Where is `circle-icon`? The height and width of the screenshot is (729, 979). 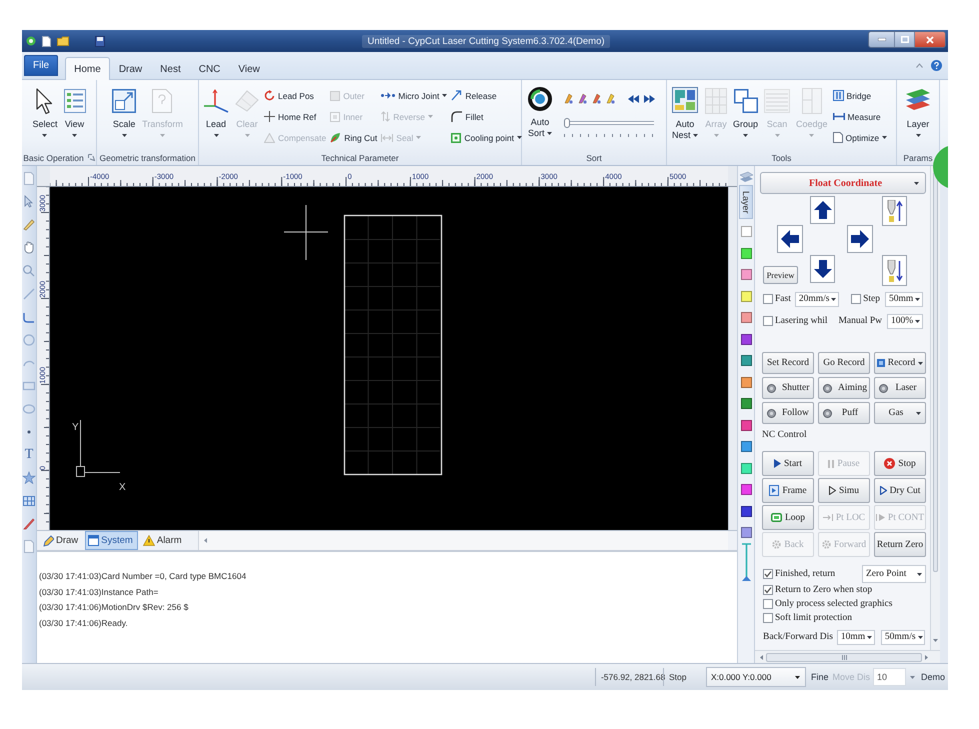 circle-icon is located at coordinates (29, 339).